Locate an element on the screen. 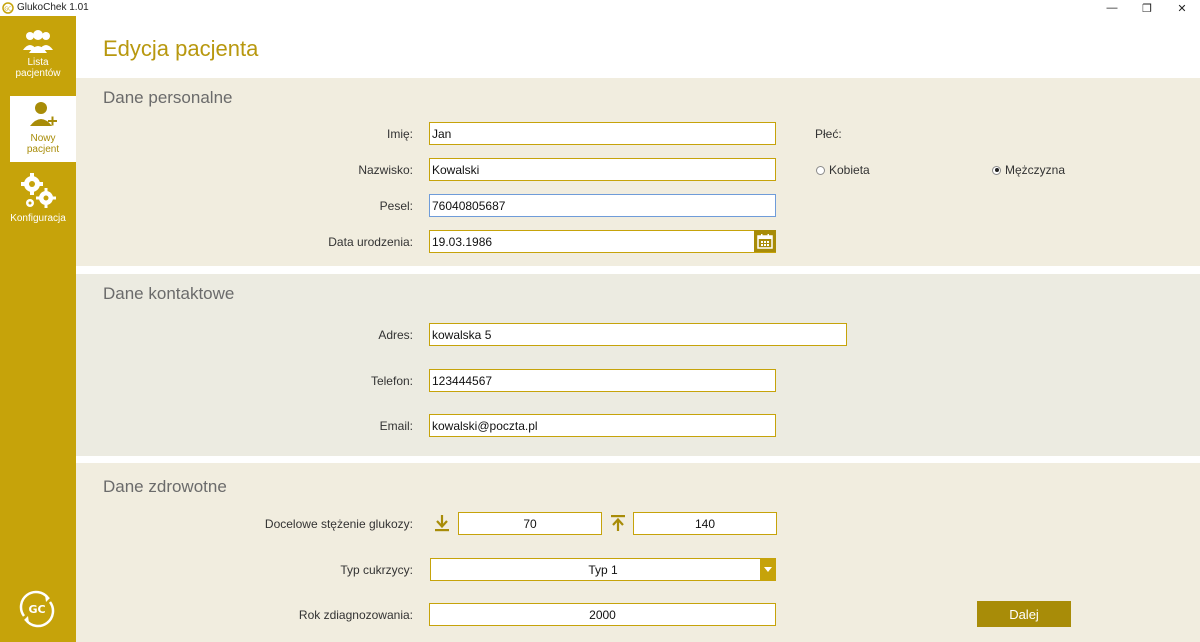 The image size is (1200, 642). glucose-min-field is located at coordinates (530, 523).